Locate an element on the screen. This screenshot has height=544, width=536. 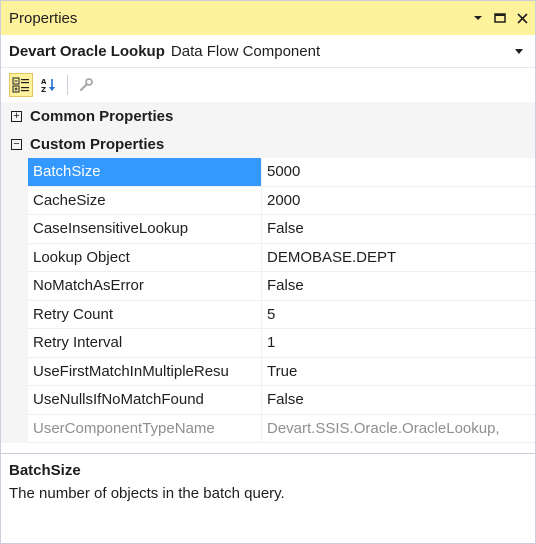
property-row-usenullsifnomatchfound: UseNullsIfNoMatchFound False is located at coordinates (268, 400).